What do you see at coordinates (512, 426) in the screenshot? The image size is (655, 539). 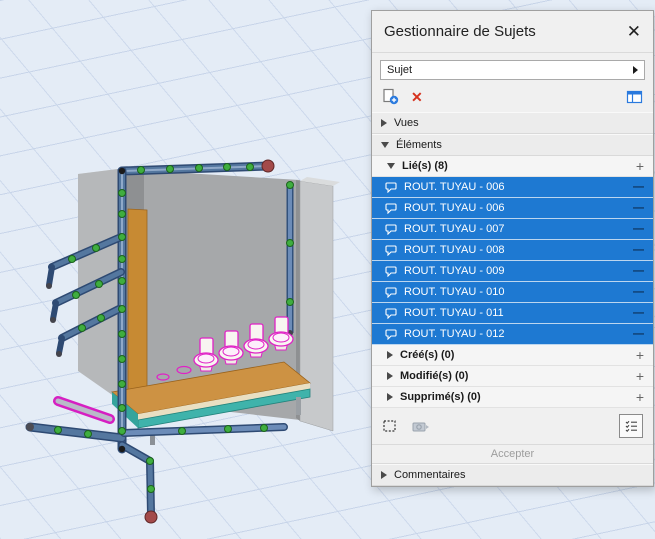 I see `element-tools-toolbar` at bounding box center [512, 426].